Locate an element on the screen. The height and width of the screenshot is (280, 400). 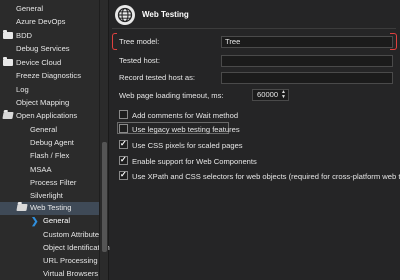
legacy-features-checkbox is located at coordinates (123, 128).